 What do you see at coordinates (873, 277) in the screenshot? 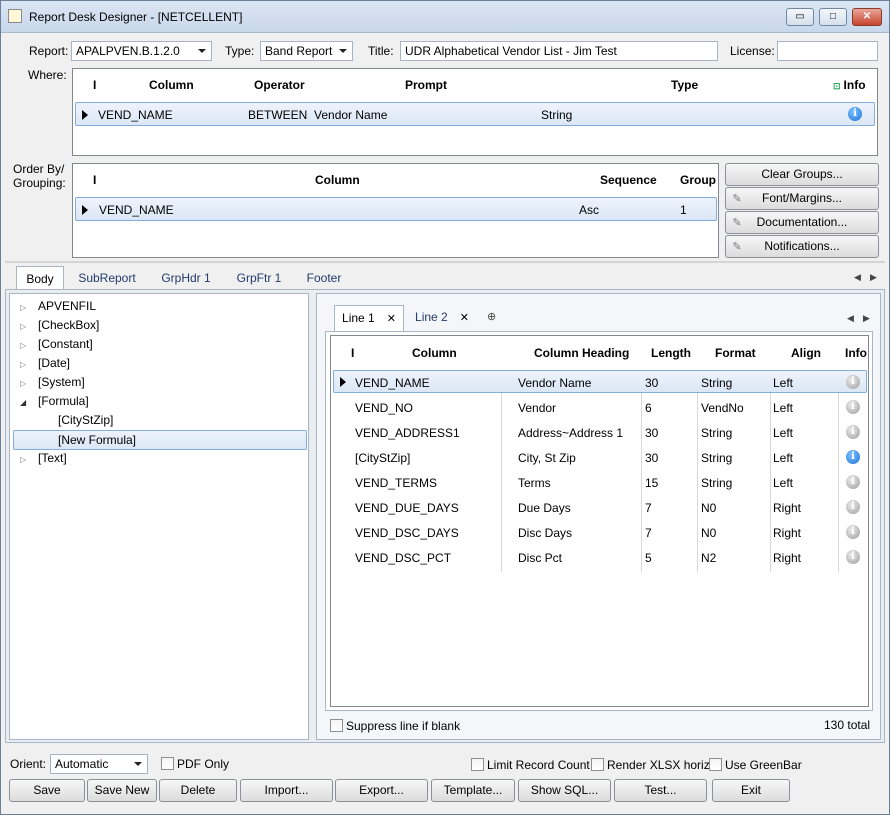
I see `tab-scroll-right-icon: ▶` at bounding box center [873, 277].